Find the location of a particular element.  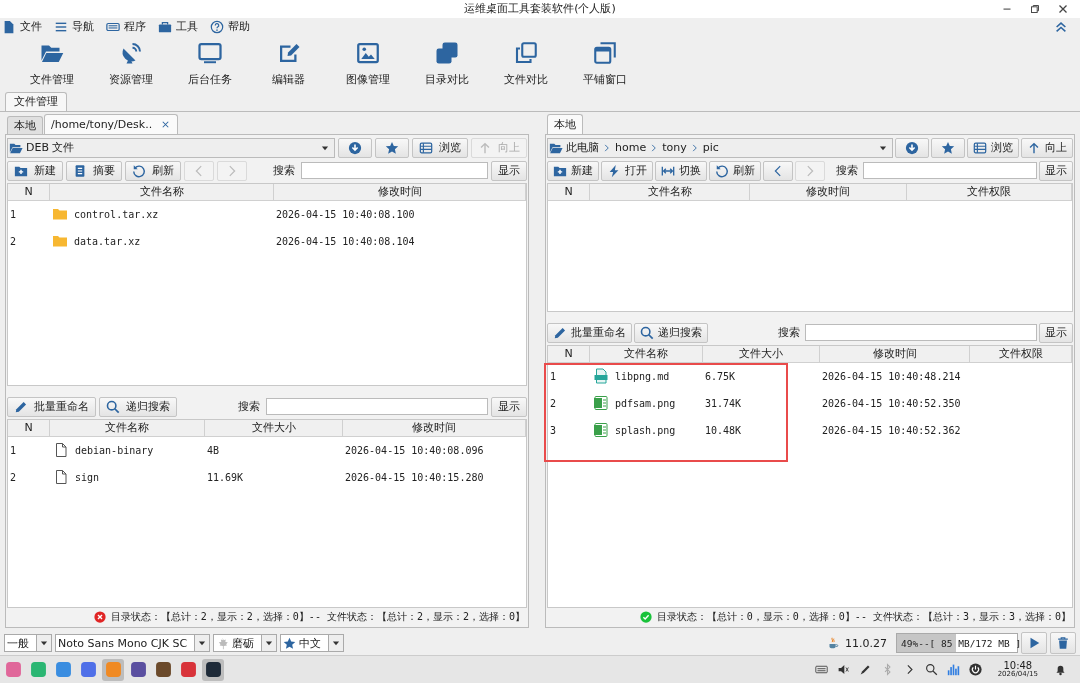

version-label: 11.0.27 is located at coordinates (866, 643).